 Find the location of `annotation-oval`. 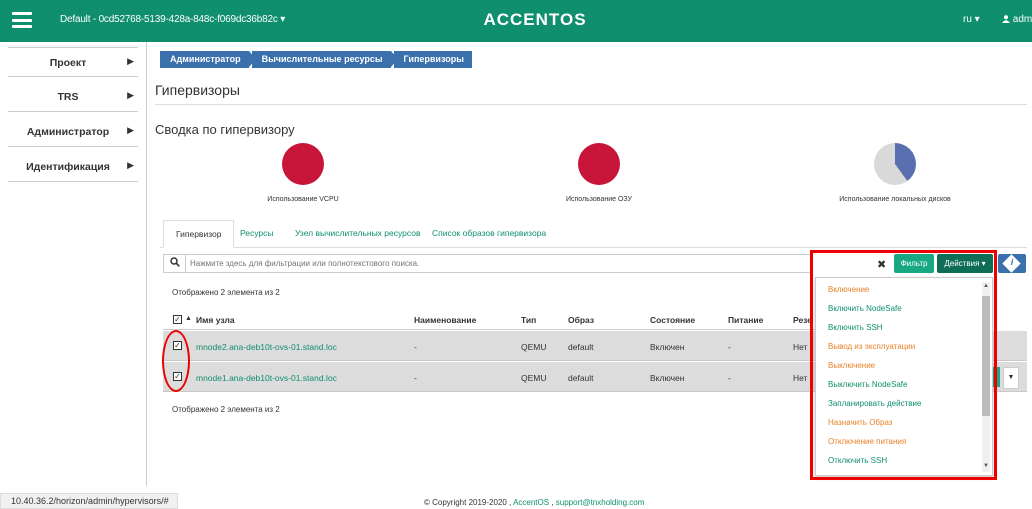

annotation-oval is located at coordinates (176, 361).